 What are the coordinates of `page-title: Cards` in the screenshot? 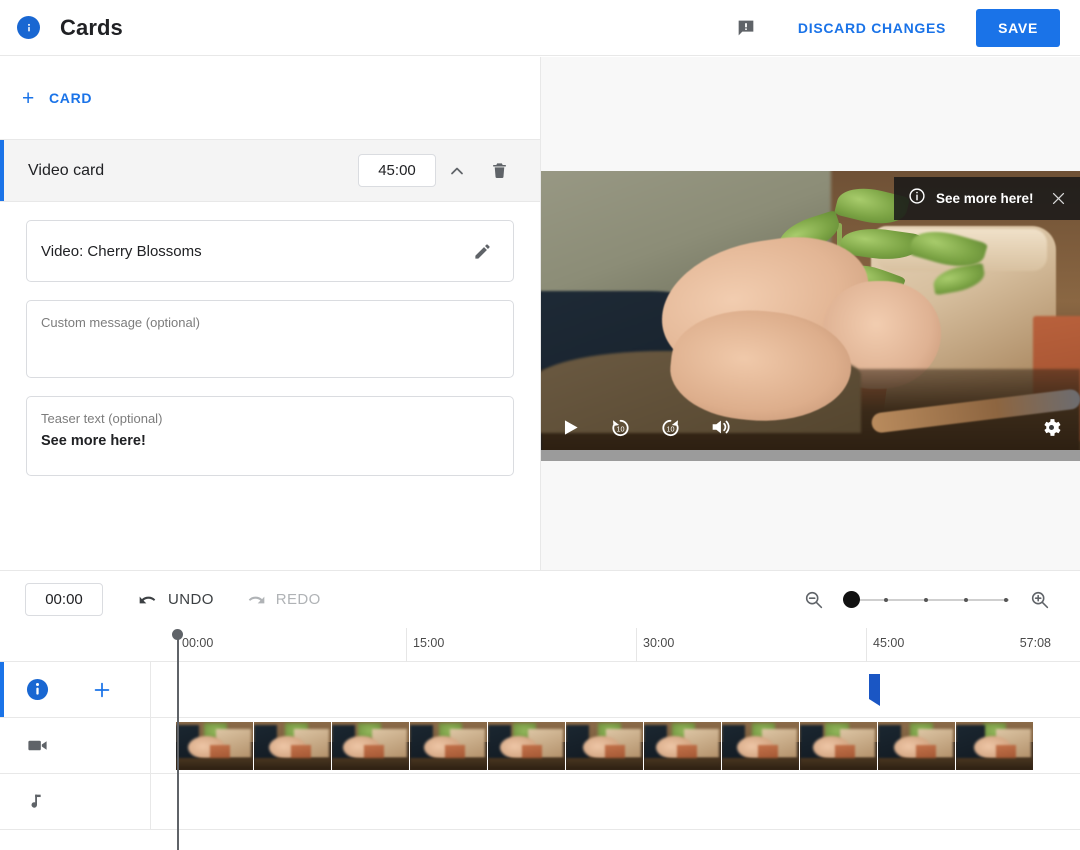 It's located at (91, 27).